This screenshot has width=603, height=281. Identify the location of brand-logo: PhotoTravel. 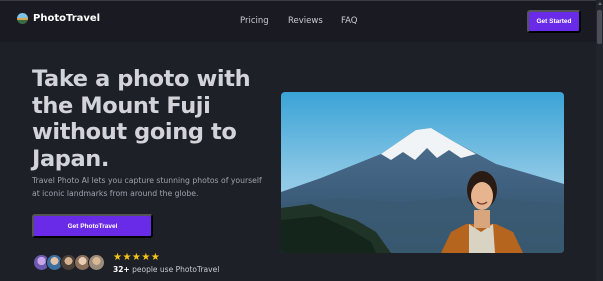
(58, 18).